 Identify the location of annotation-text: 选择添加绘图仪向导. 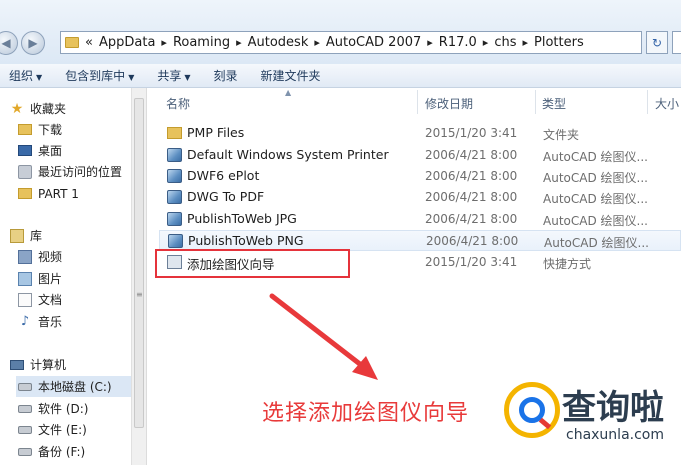
(366, 413).